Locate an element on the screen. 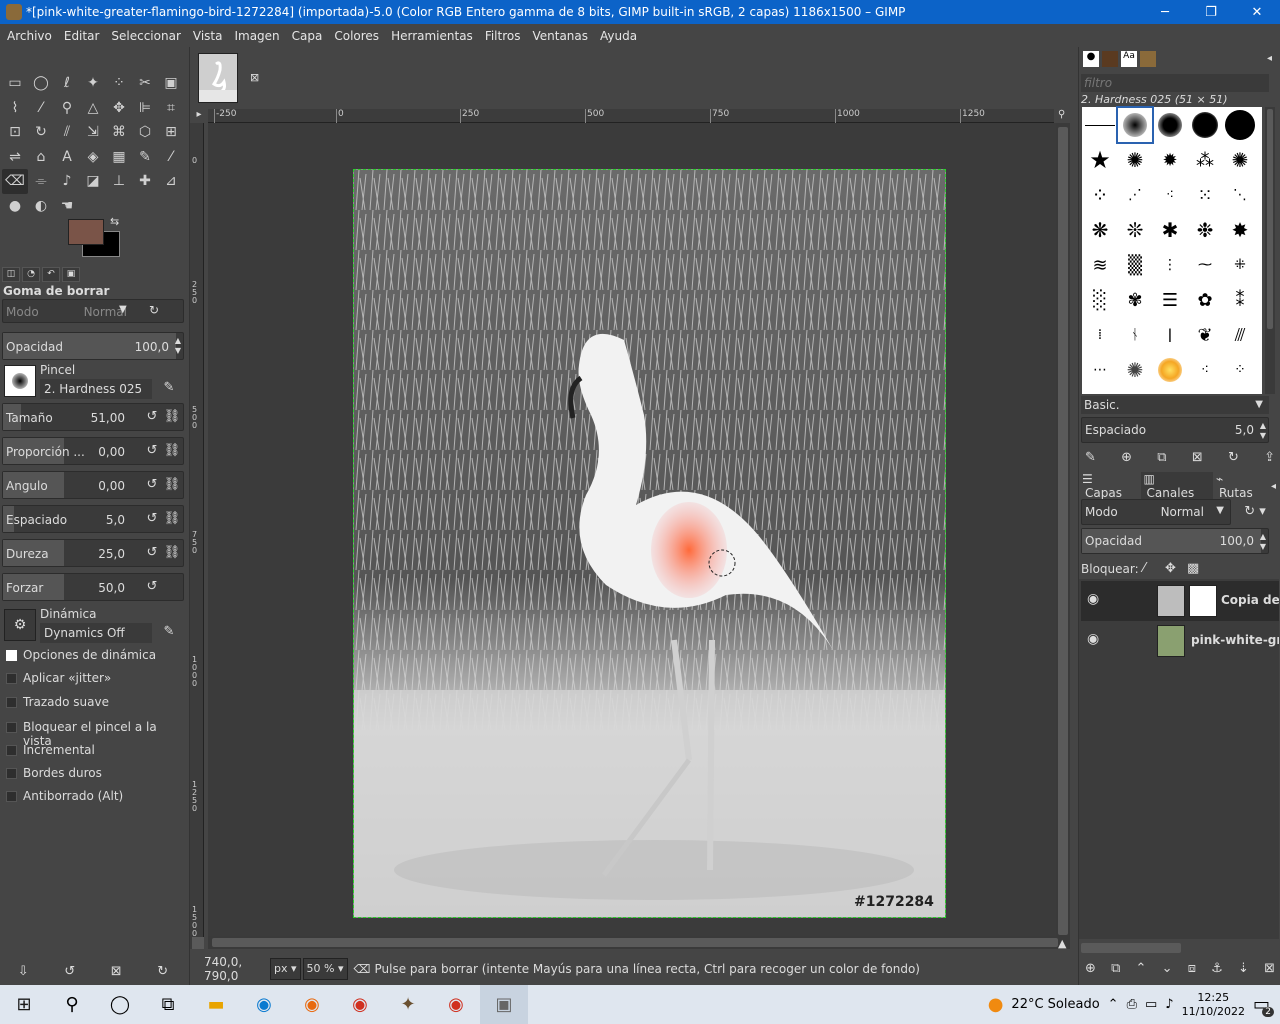 The width and height of the screenshot is (1280, 1024). scale-tool-icon: ⇲ is located at coordinates (93, 132).